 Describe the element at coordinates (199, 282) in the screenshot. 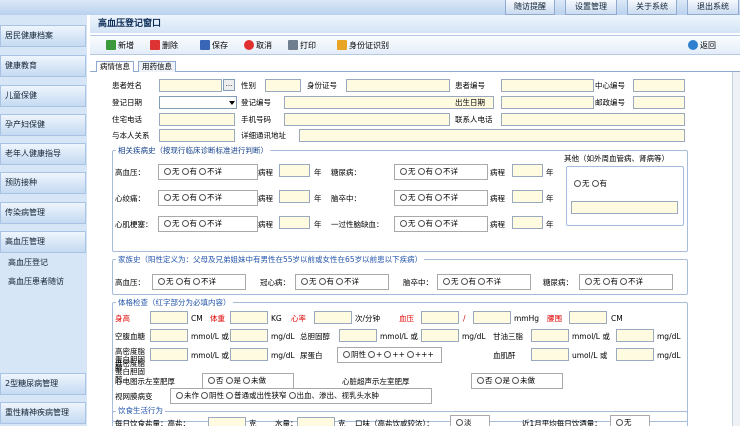

I see `fam-hypertension-options: 无有不详` at that location.